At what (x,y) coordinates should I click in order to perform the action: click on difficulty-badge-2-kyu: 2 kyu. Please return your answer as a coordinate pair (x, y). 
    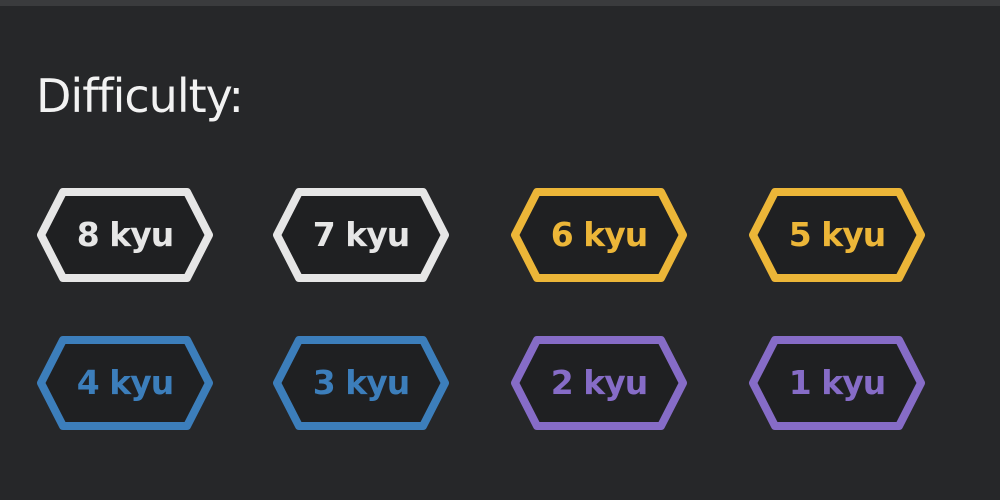
    Looking at the image, I should click on (599, 383).